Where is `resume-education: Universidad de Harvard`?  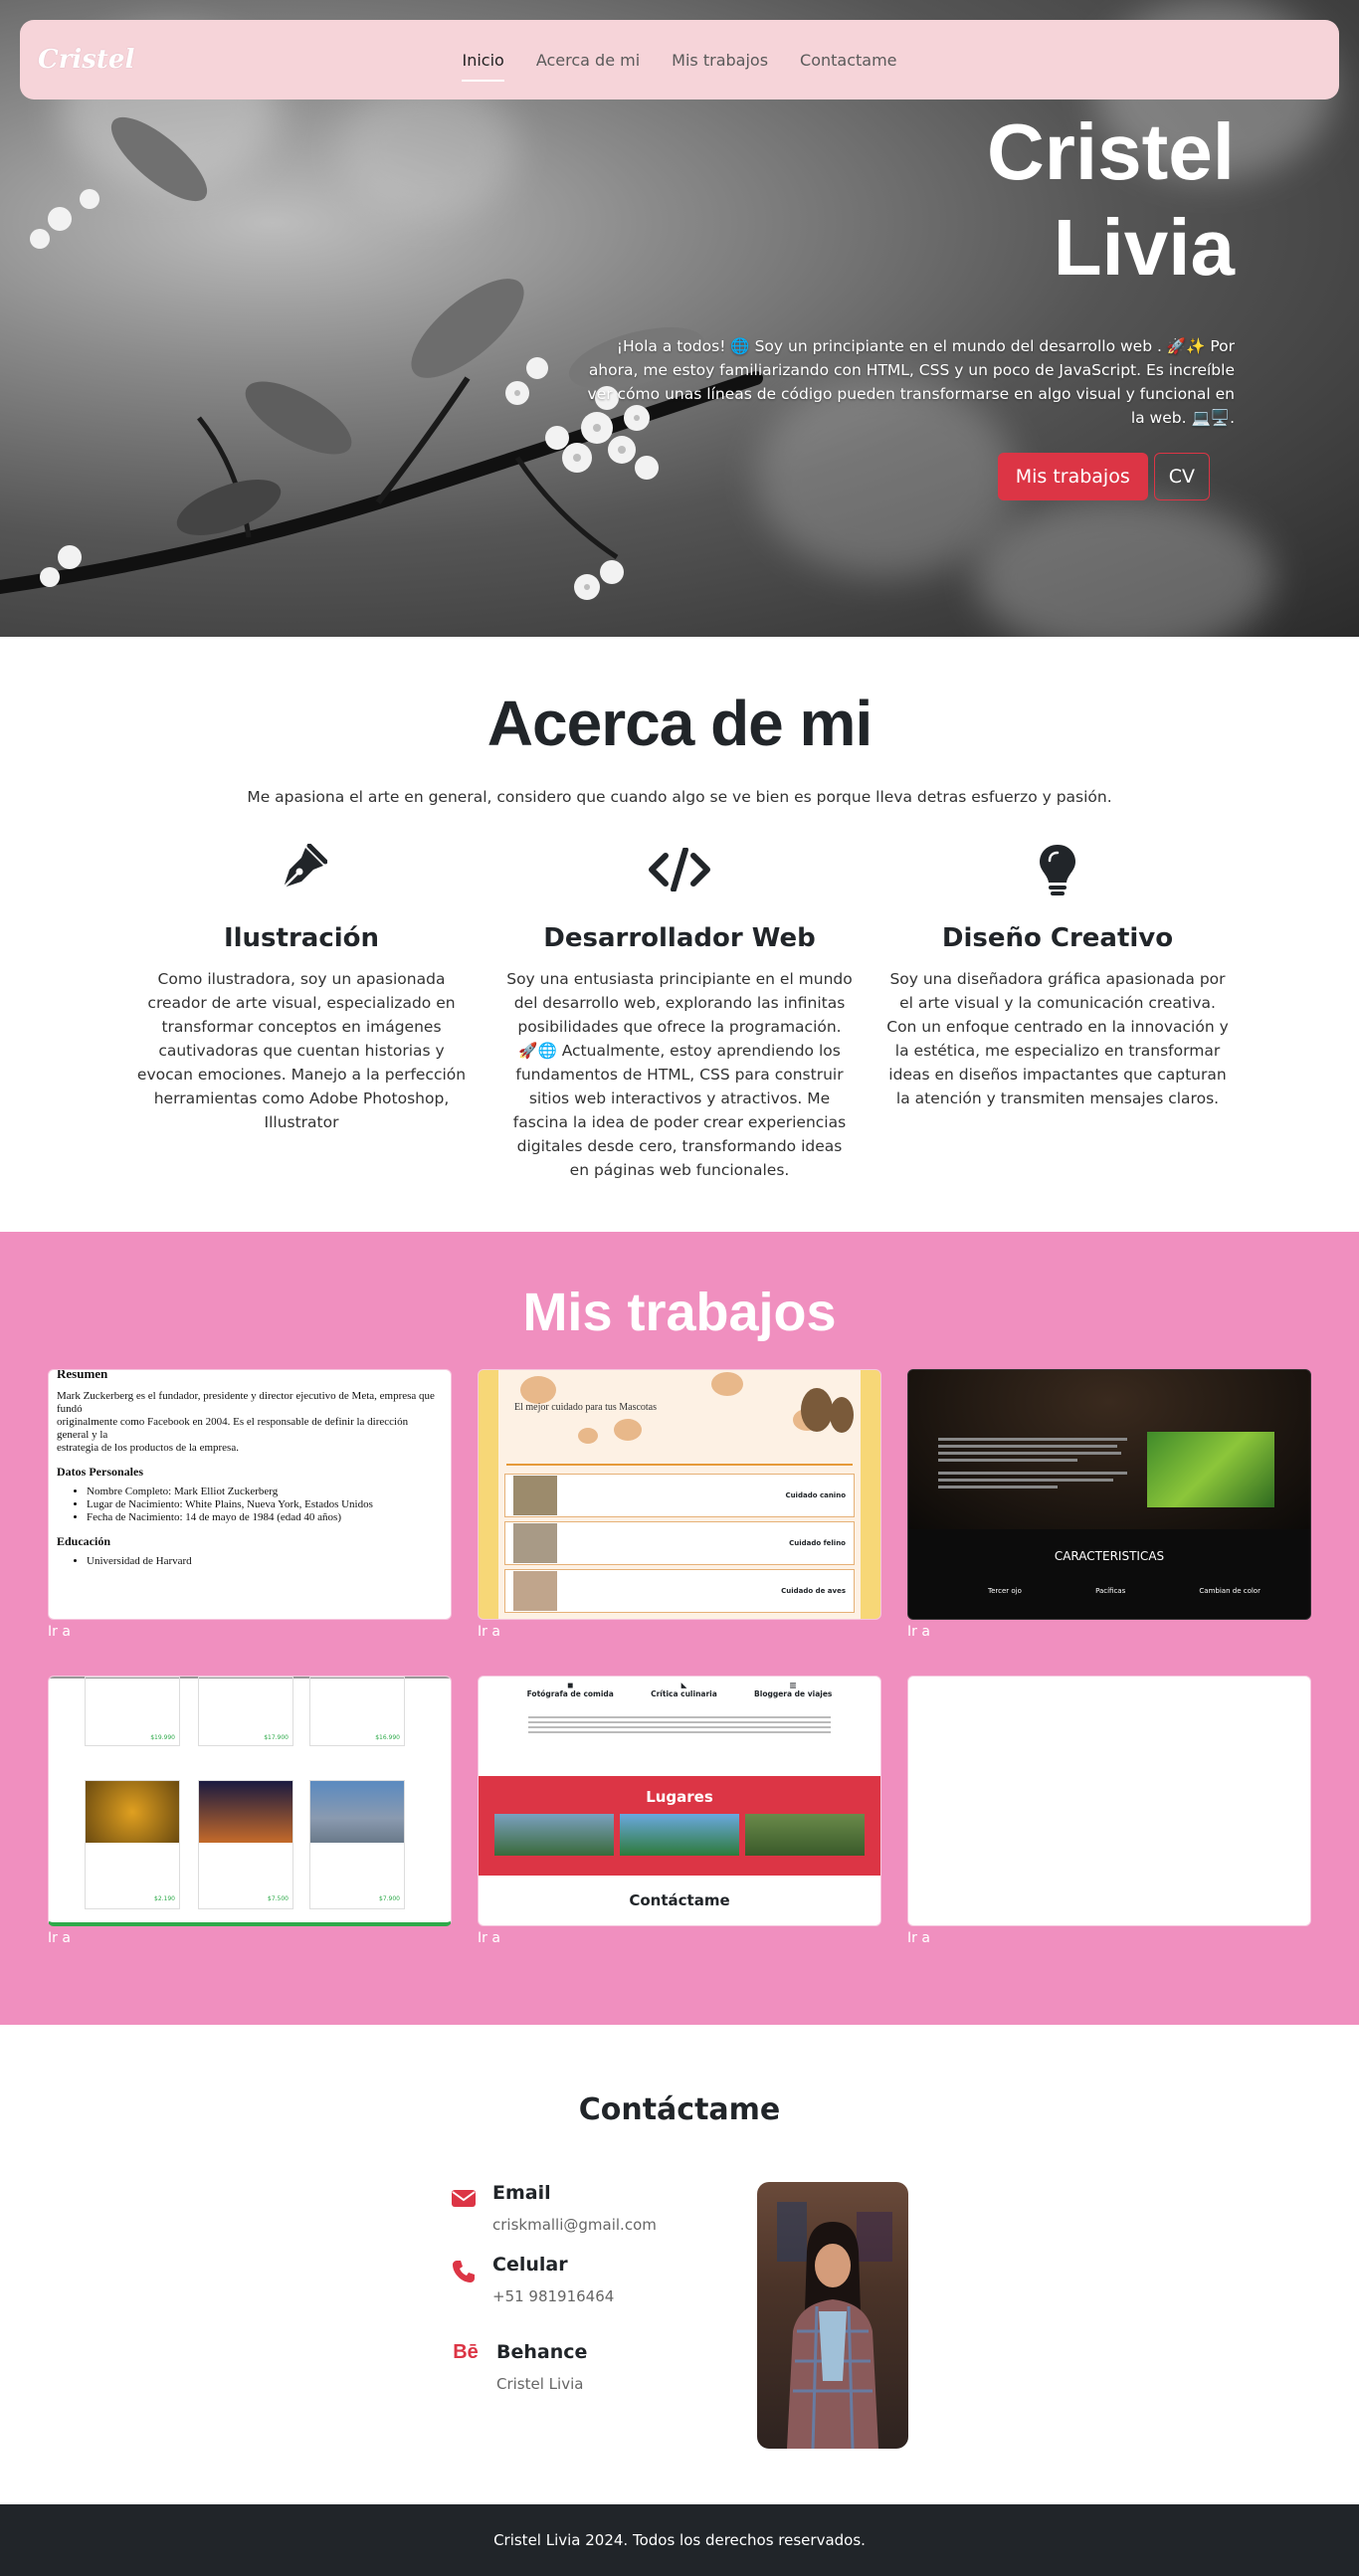 resume-education: Universidad de Harvard is located at coordinates (265, 1561).